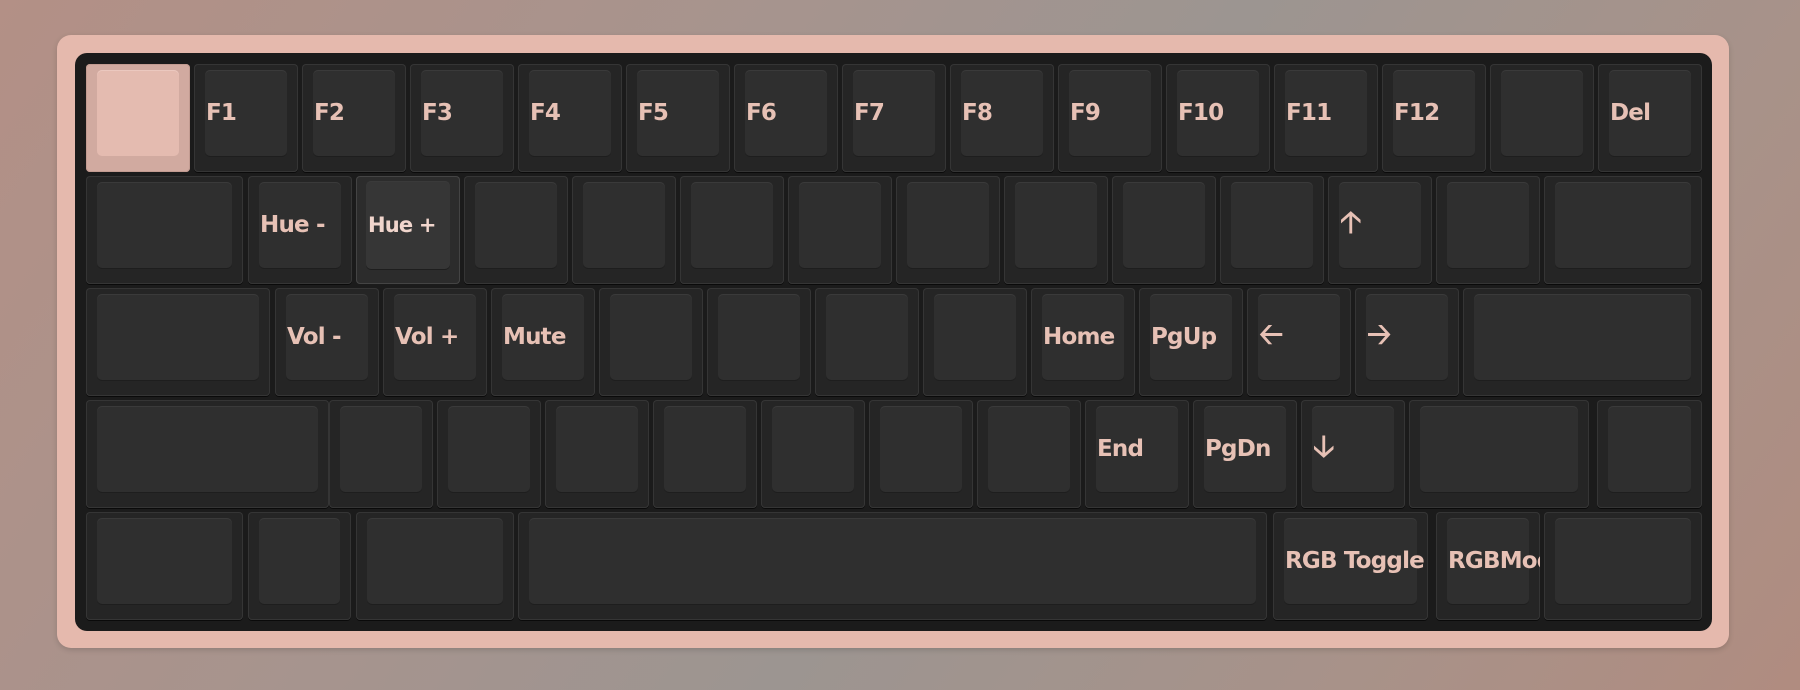  I want to click on key-r3-c5, so click(813, 454).